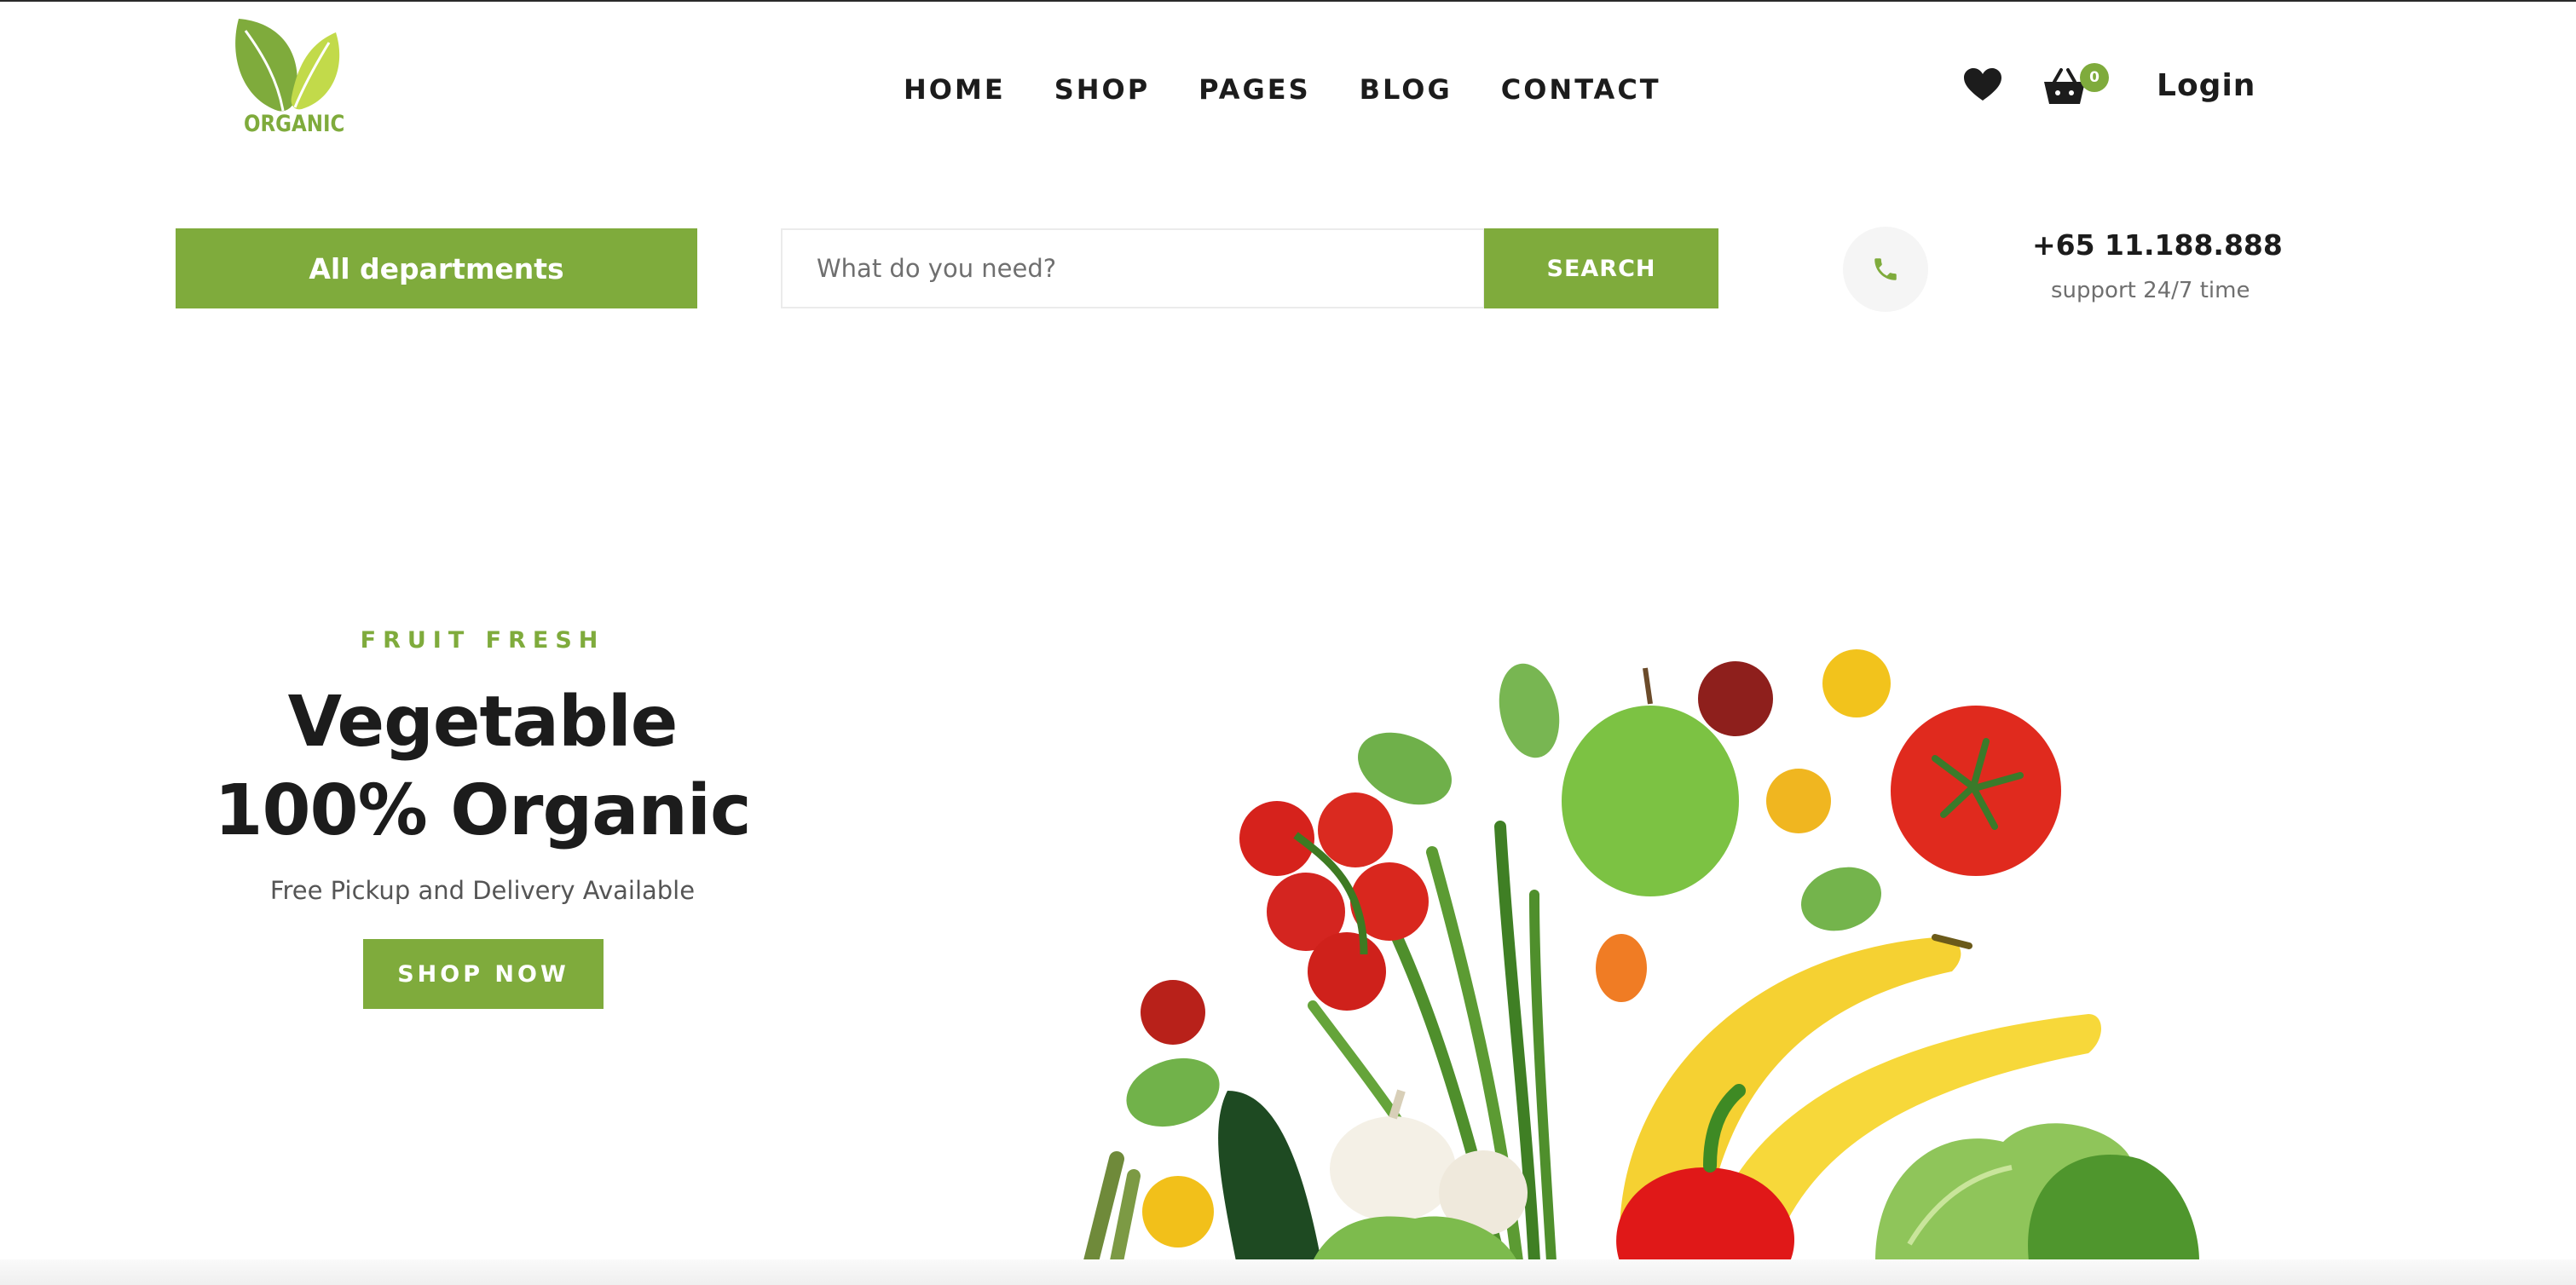 The width and height of the screenshot is (2576, 1285). I want to click on nav-blog: BLOG, so click(1406, 89).